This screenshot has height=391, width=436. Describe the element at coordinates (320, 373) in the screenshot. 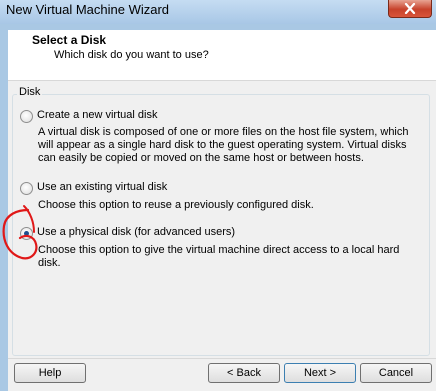

I see `next-button: Next >` at that location.